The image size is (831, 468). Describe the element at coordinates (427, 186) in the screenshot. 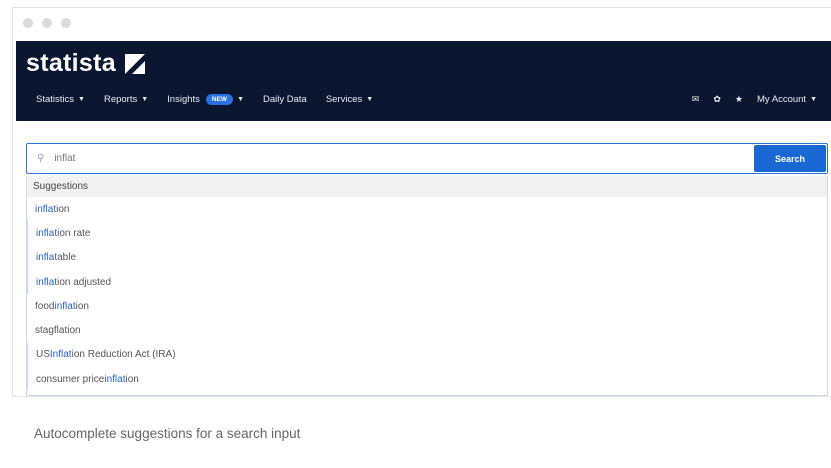

I see `suggestions-header: Suggestions` at that location.